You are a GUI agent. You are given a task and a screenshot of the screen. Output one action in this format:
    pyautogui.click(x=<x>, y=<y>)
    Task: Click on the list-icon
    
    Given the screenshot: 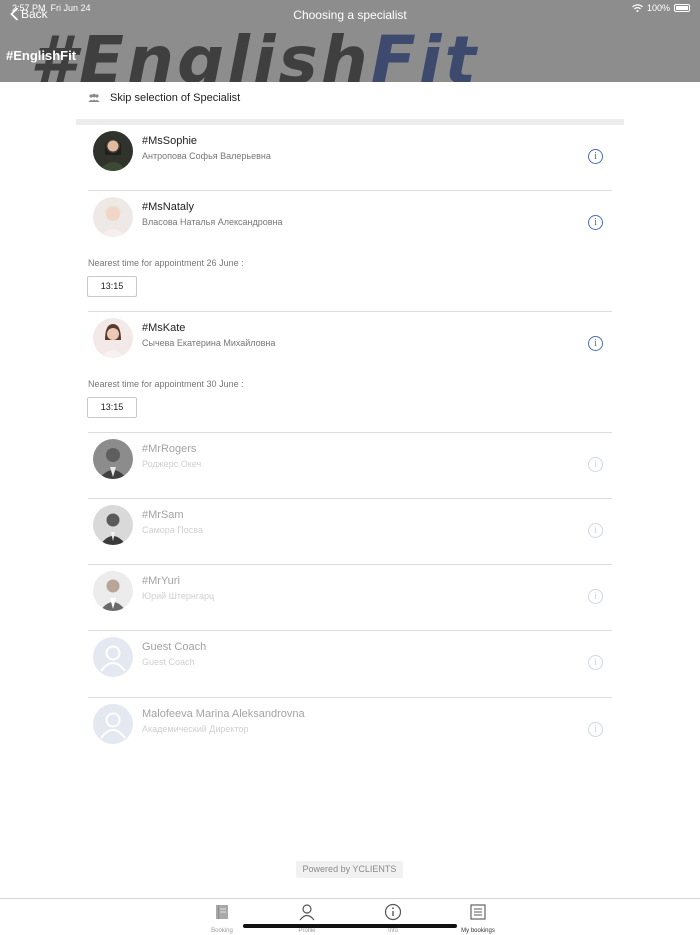 What is the action you would take?
    pyautogui.click(x=478, y=912)
    